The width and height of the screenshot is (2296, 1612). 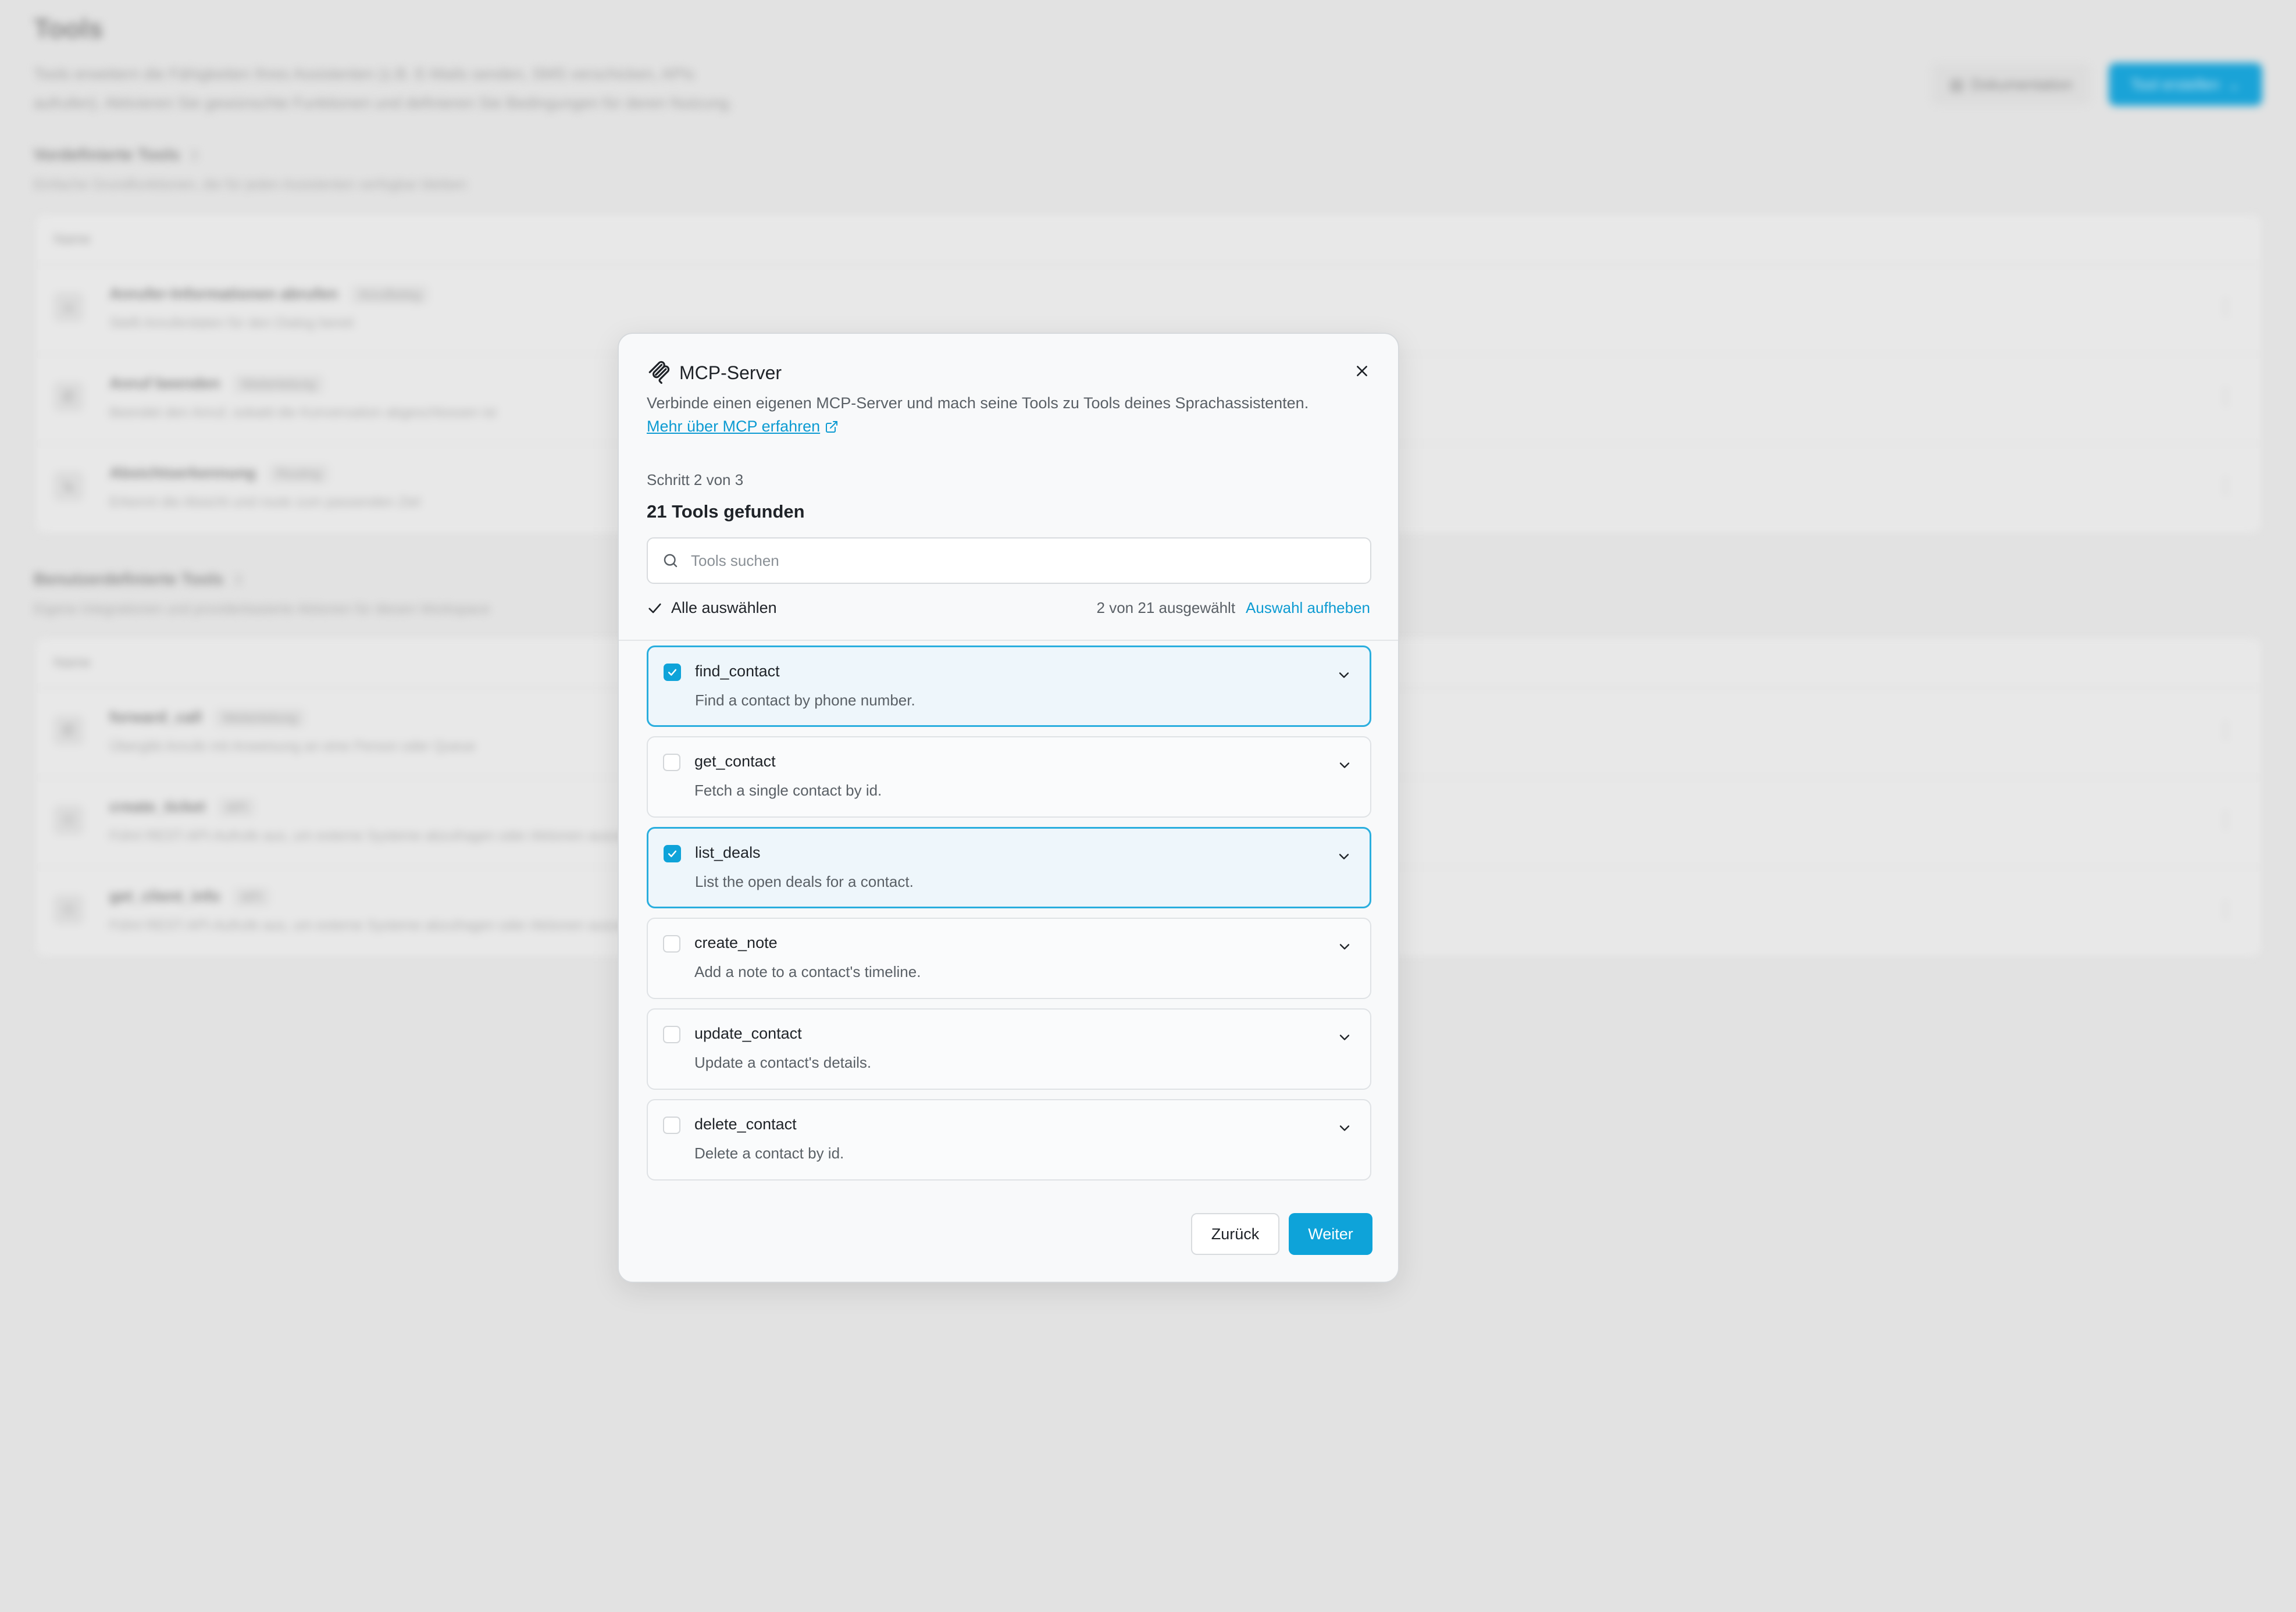 I want to click on create-tool-button: Tool erstellen ⌄, so click(x=2185, y=85).